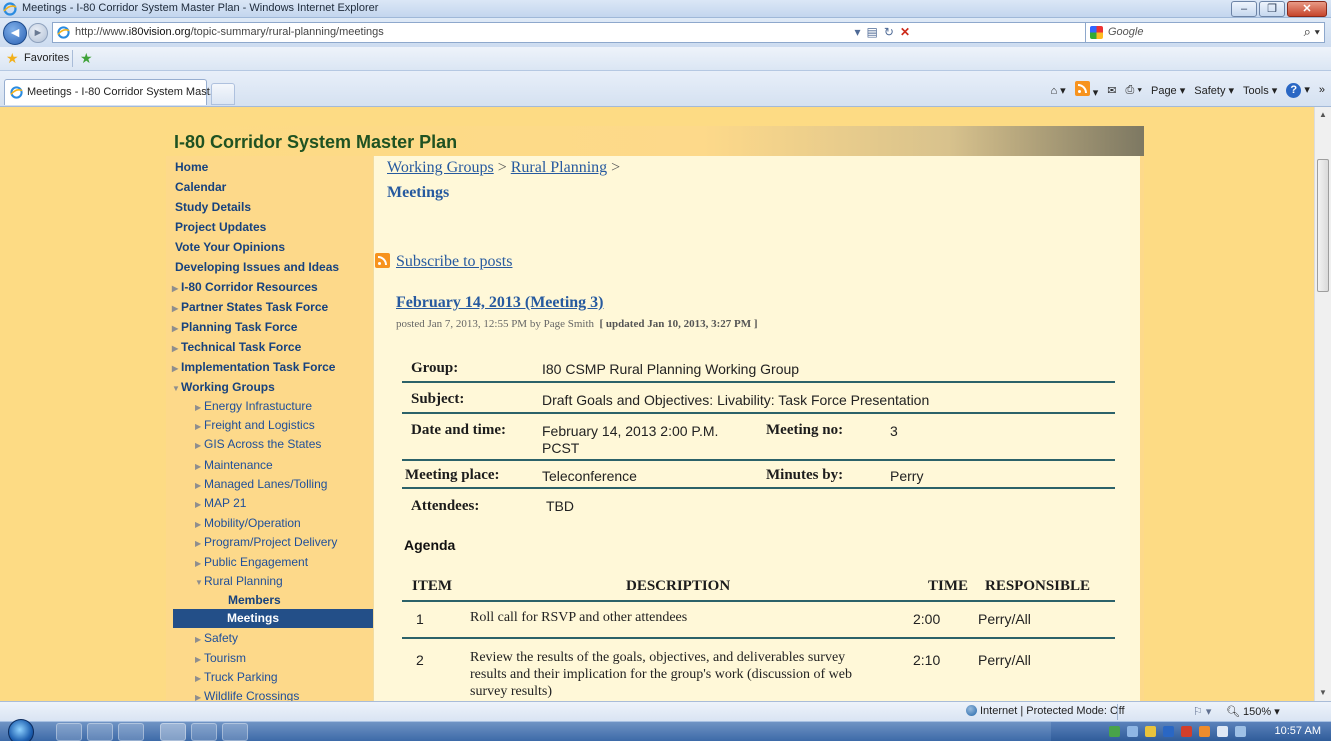  What do you see at coordinates (1312, 32) in the screenshot?
I see `search-icon: ⌕ ▾` at bounding box center [1312, 32].